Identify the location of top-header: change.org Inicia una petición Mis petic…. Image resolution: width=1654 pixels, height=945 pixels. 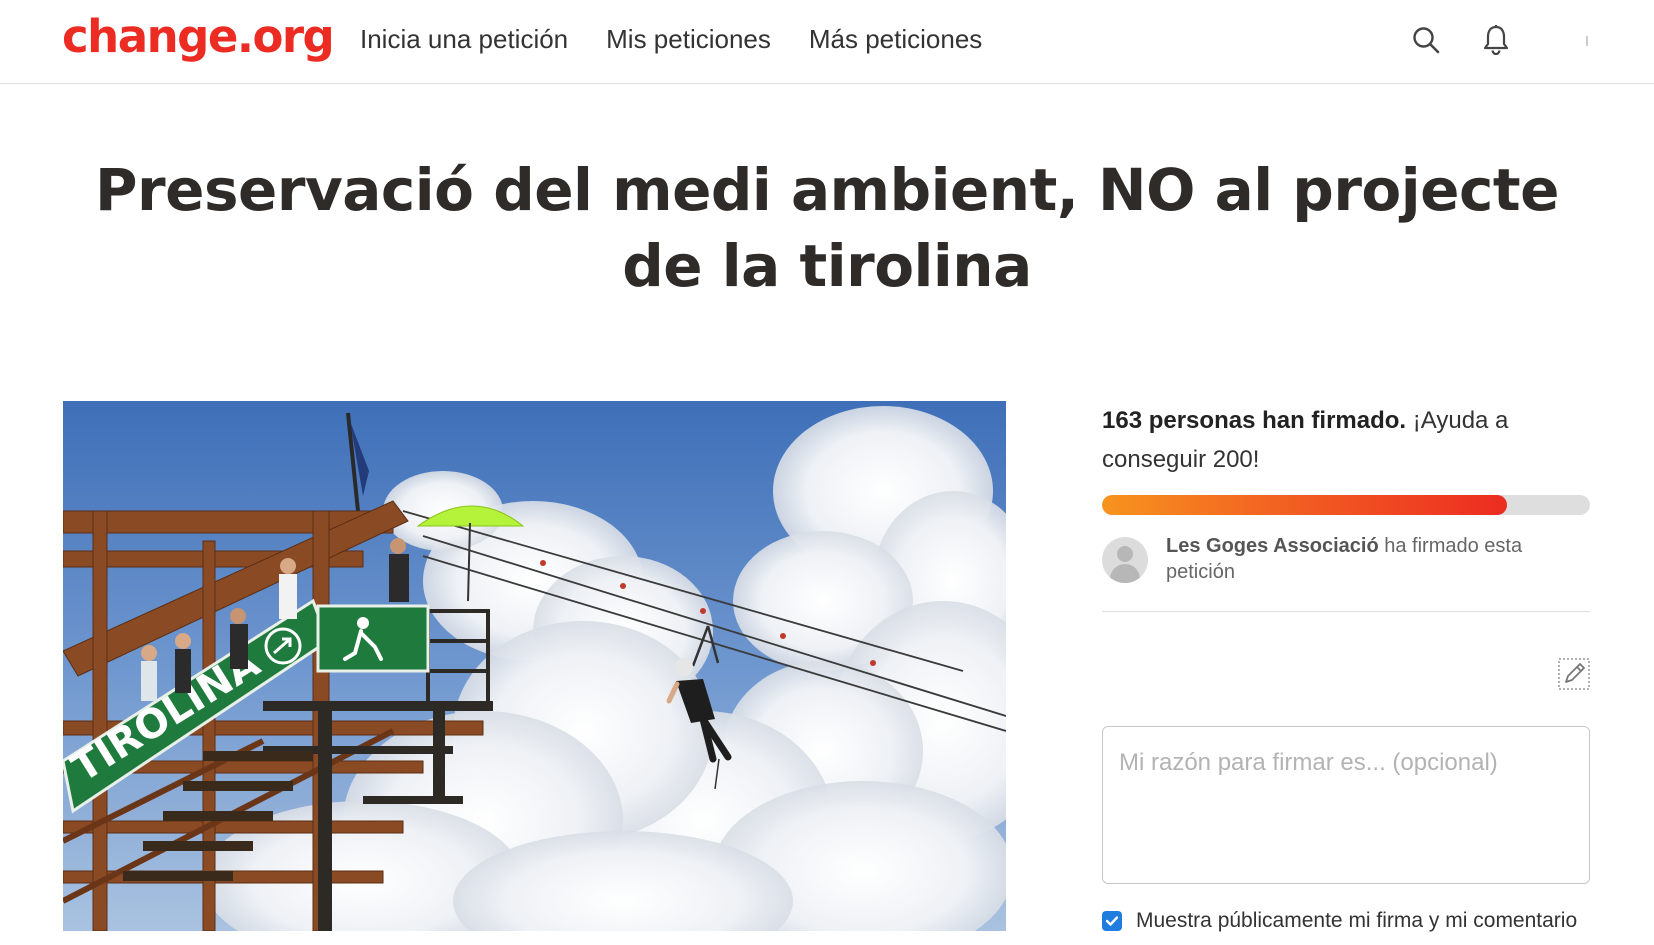
(827, 42).